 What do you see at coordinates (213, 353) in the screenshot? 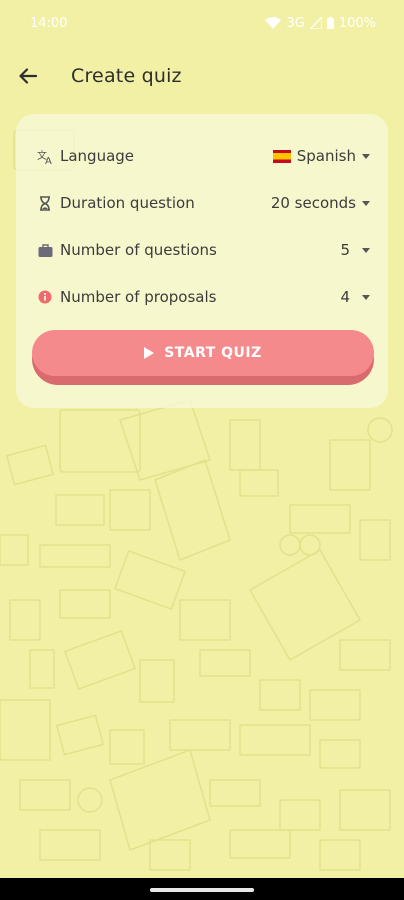
I see `start-quiz-label: START QUIZ` at bounding box center [213, 353].